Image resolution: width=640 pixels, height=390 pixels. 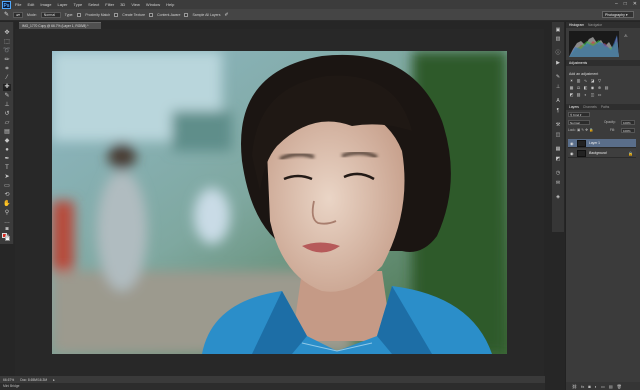 What do you see at coordinates (595, 25) in the screenshot?
I see `tab-navigator: Navigator` at bounding box center [595, 25].